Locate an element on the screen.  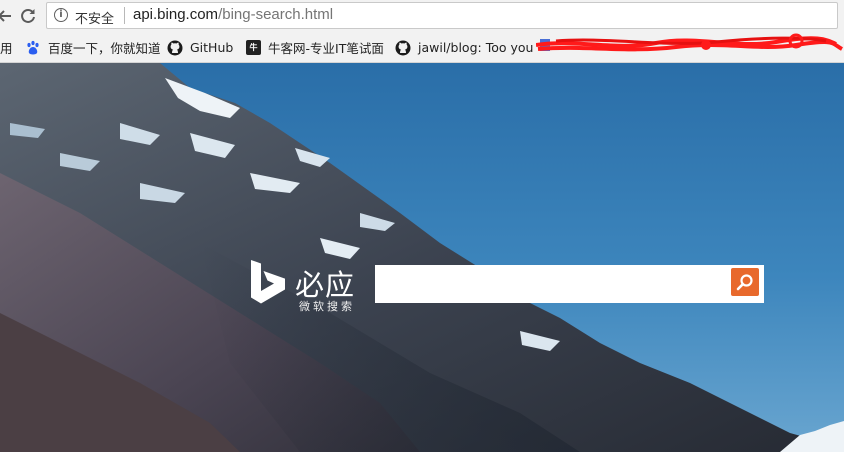
search-button is located at coordinates (745, 282).